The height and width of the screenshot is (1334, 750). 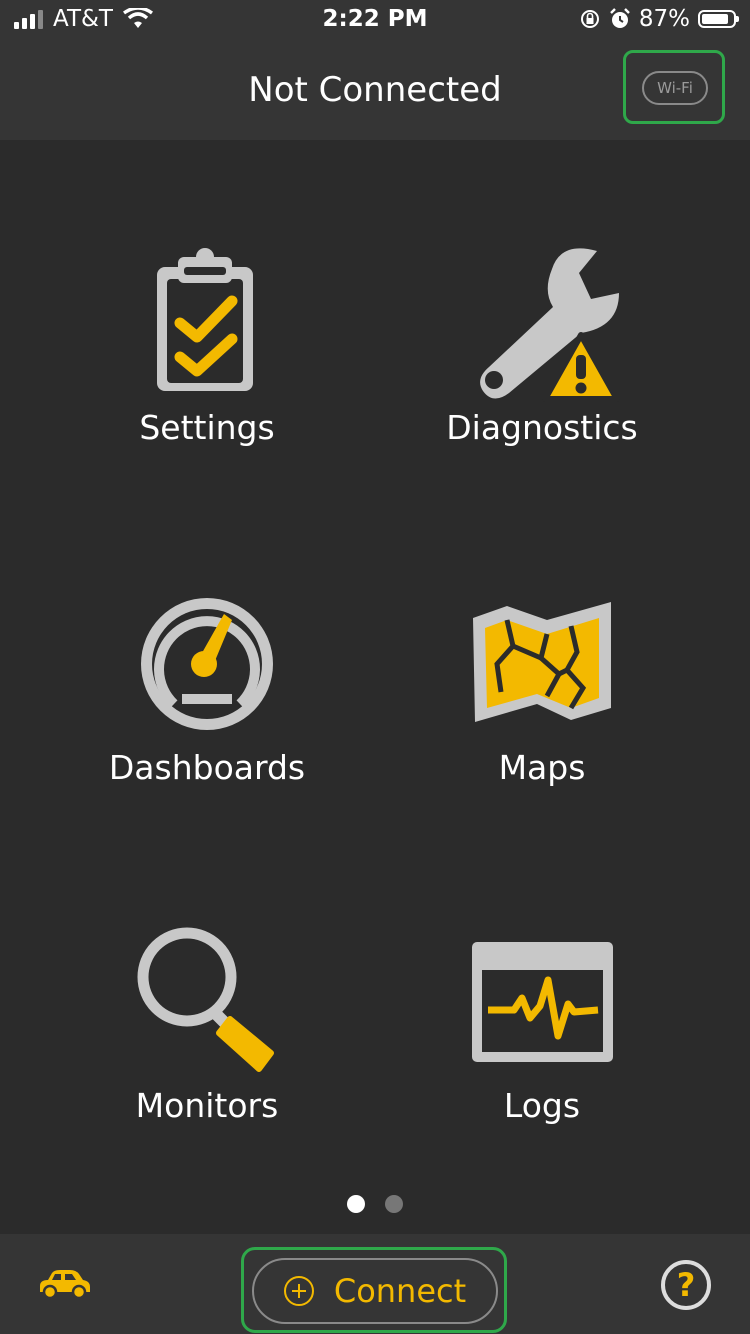 I want to click on magnifier-icon, so click(x=205, y=999).